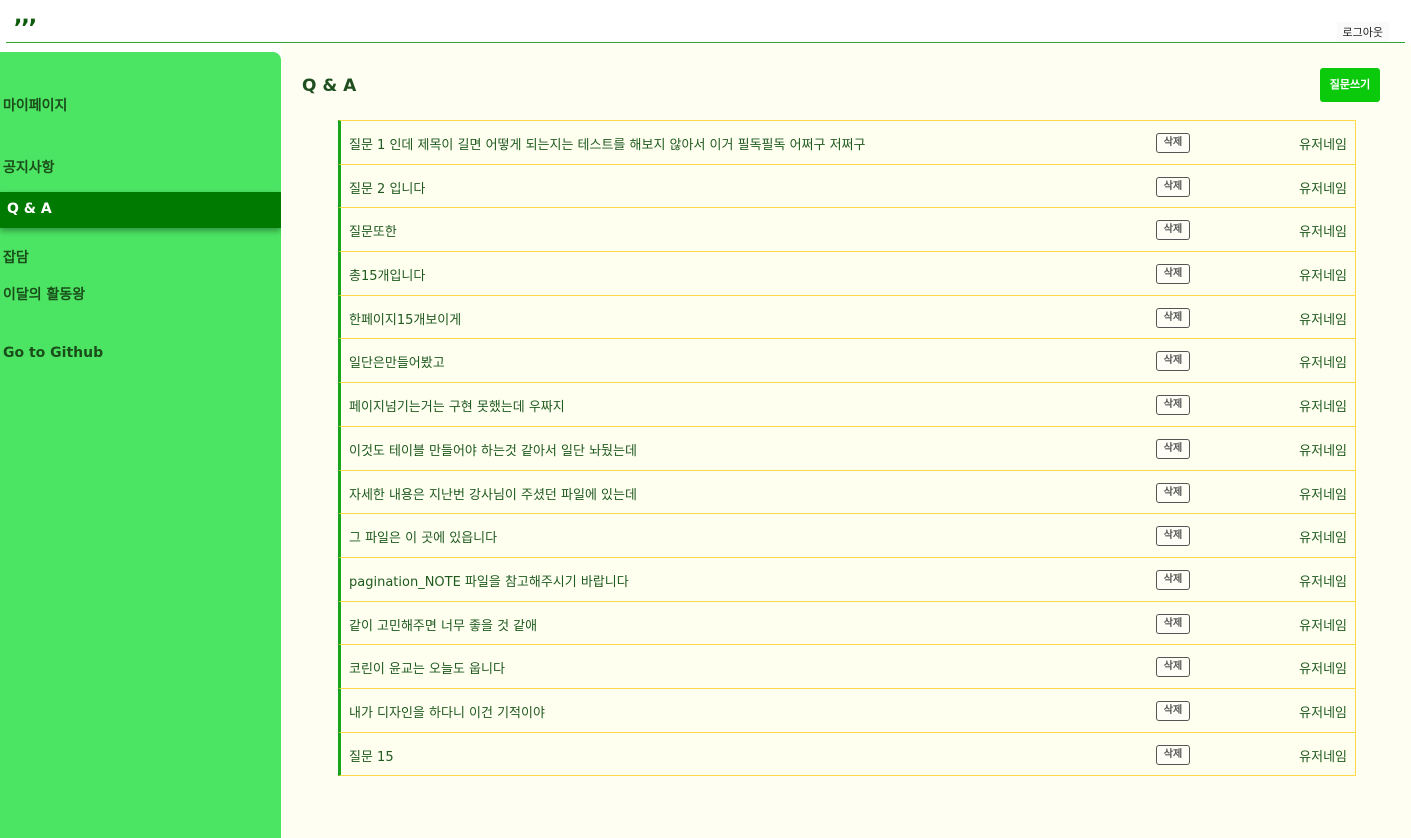 Image resolution: width=1411 pixels, height=838 pixels. I want to click on post-title: 코린이 윤교는 오늘도 웁니다, so click(427, 667).